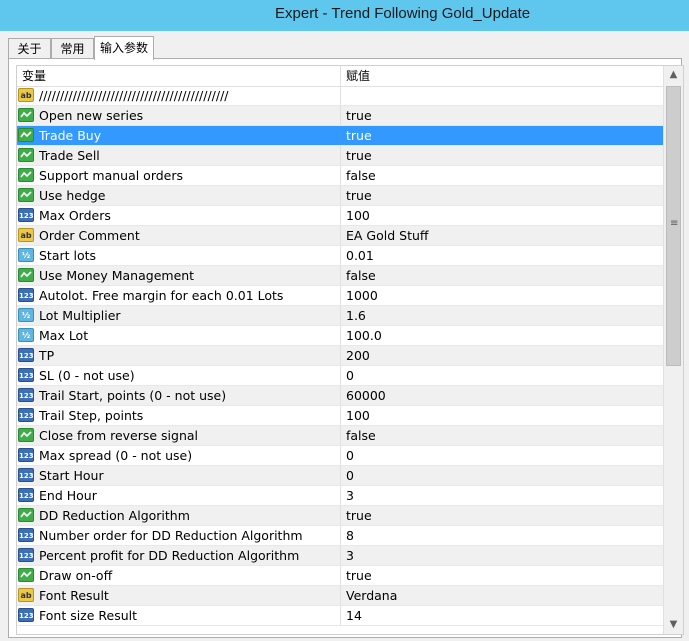 The image size is (689, 641). What do you see at coordinates (178, 495) in the screenshot?
I see `variable-cell: 123 End Hour` at bounding box center [178, 495].